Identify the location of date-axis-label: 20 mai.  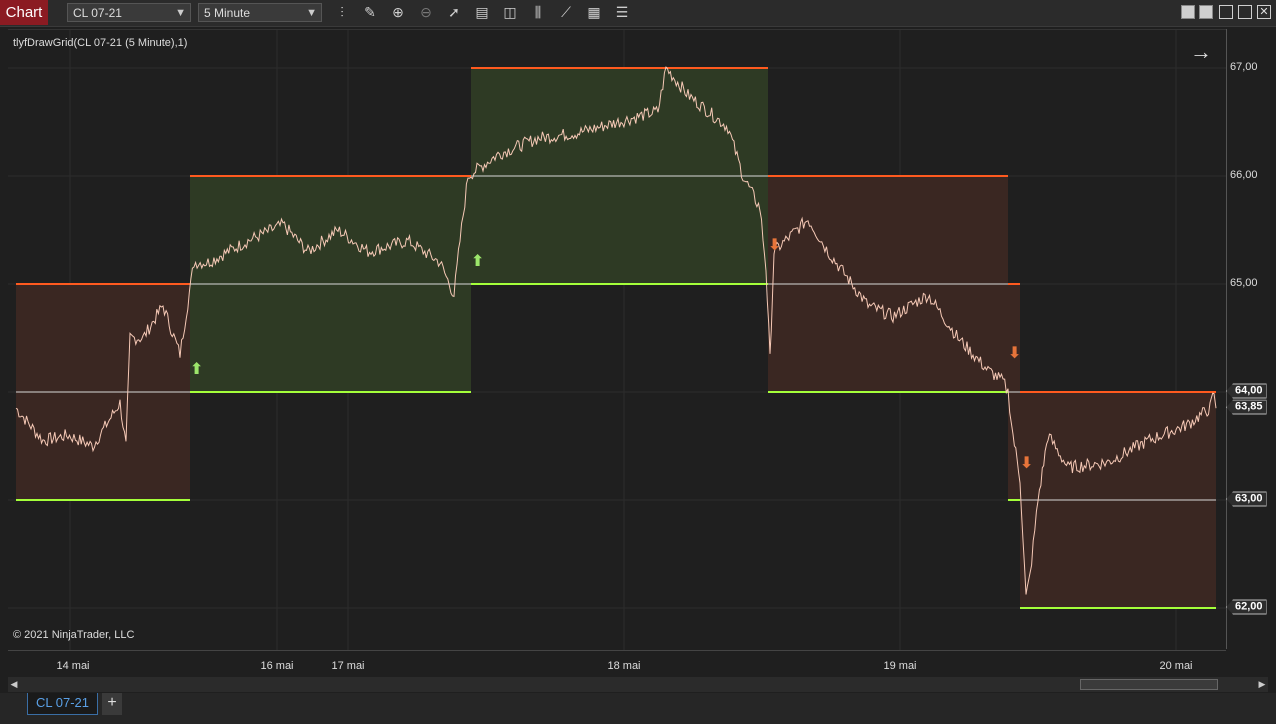
(1176, 666).